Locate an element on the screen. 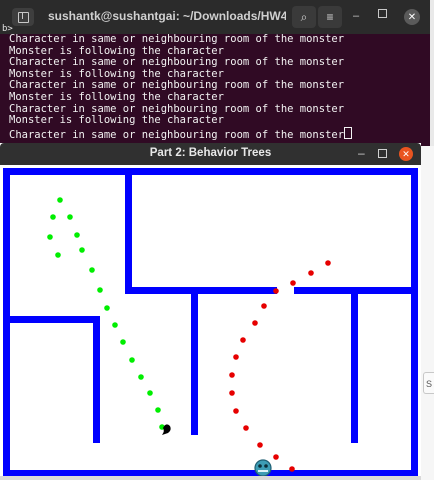 The width and height of the screenshot is (434, 480). maximize-button is located at coordinates (382, 15).